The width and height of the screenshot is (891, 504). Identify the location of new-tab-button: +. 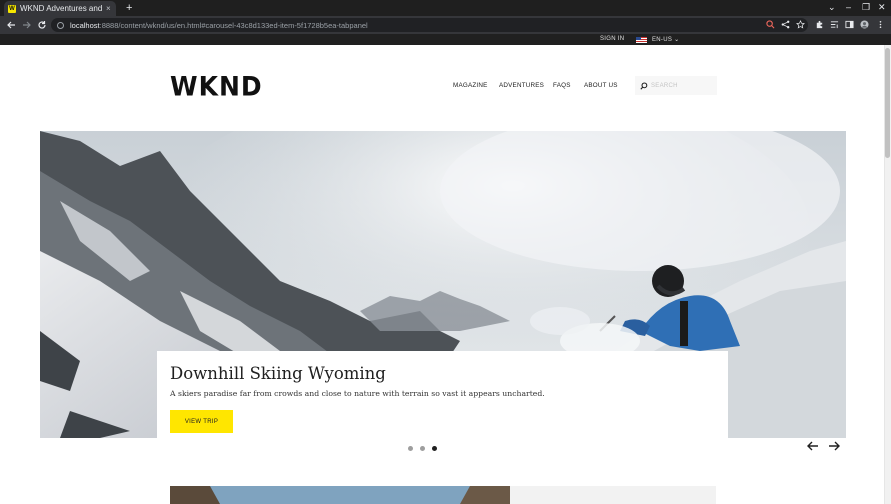
(129, 8).